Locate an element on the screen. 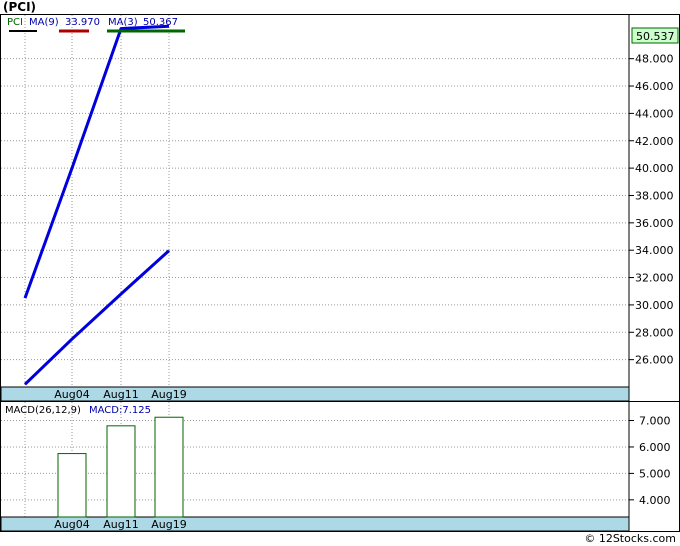 The image size is (680, 546). series-line-ma3 is located at coordinates (96, 161).